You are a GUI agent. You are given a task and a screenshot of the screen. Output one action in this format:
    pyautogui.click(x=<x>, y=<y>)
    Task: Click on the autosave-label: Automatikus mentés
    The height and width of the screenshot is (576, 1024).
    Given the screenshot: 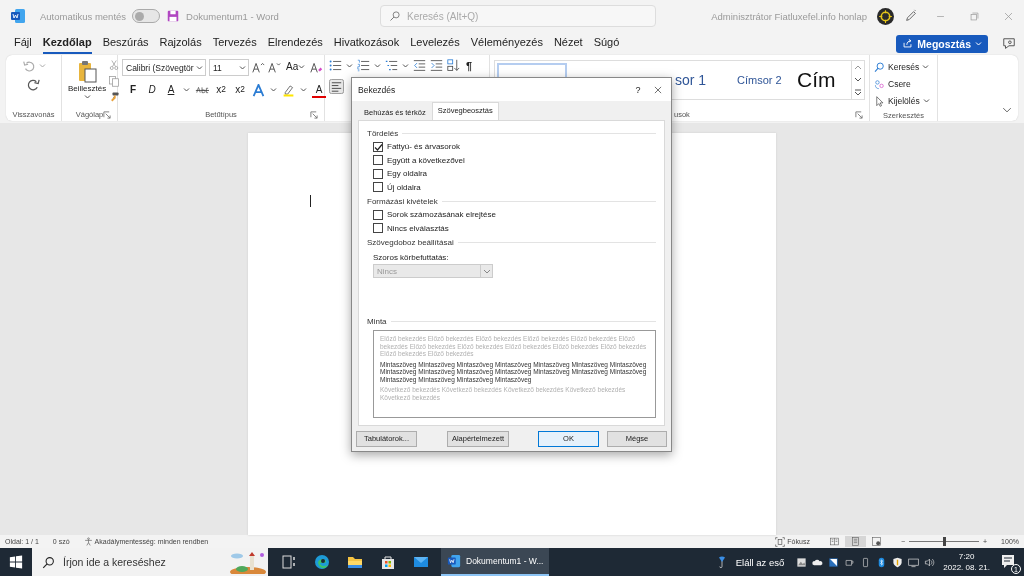 What is the action you would take?
    pyautogui.click(x=83, y=16)
    